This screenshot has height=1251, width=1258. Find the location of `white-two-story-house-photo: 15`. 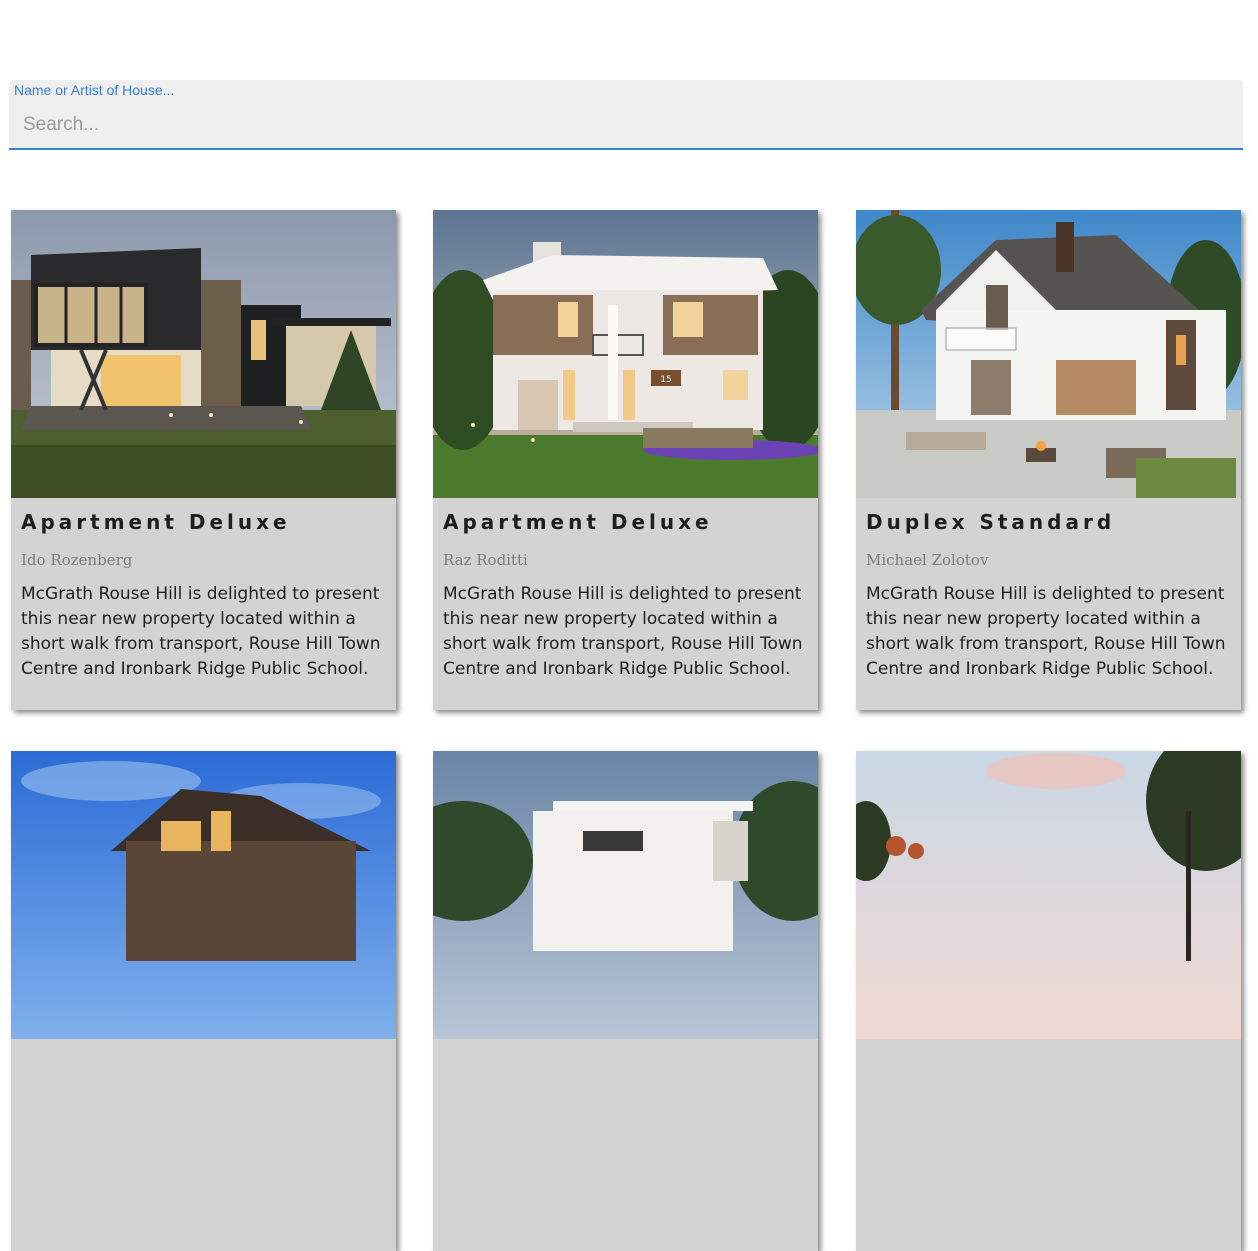

white-two-story-house-photo: 15 is located at coordinates (625, 354).